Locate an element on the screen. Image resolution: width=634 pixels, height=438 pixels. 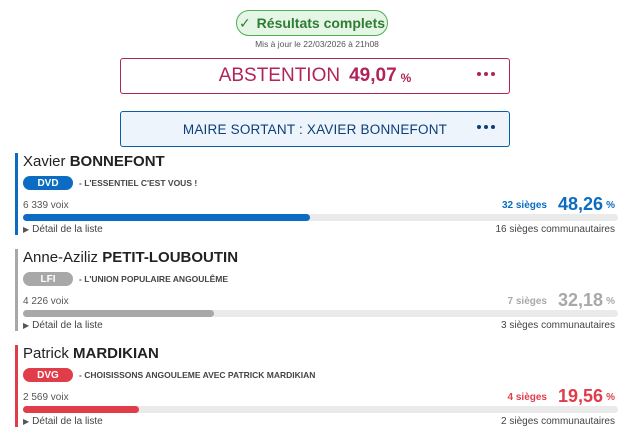
party-badge: LFI is located at coordinates (48, 279).